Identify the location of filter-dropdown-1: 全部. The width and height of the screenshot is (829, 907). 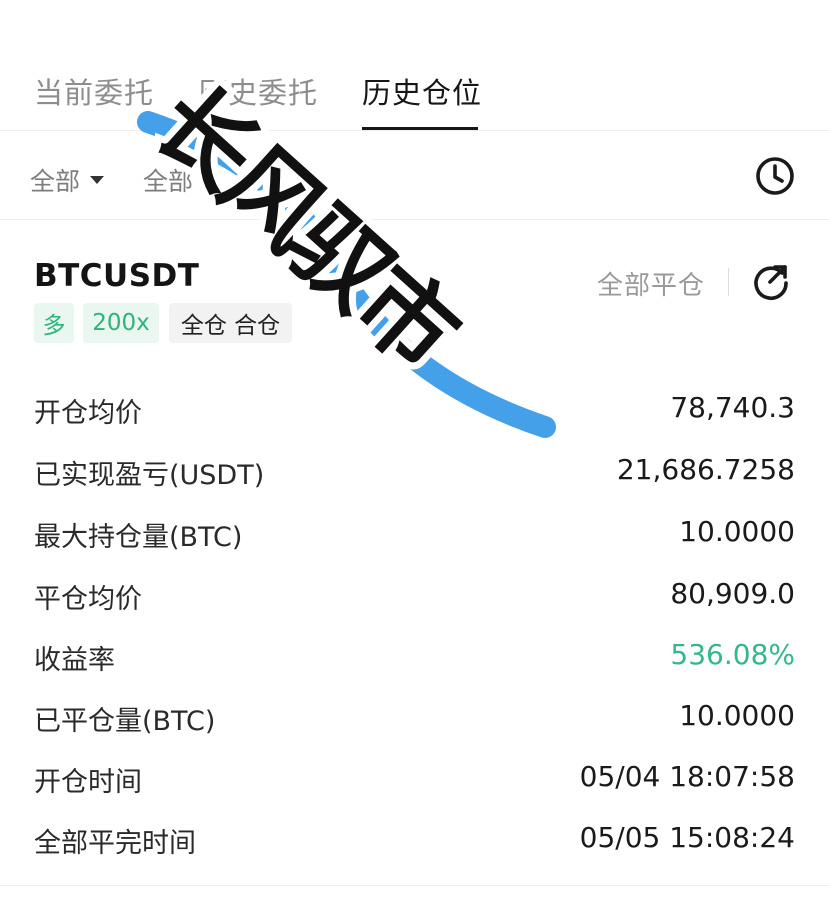
(67, 180).